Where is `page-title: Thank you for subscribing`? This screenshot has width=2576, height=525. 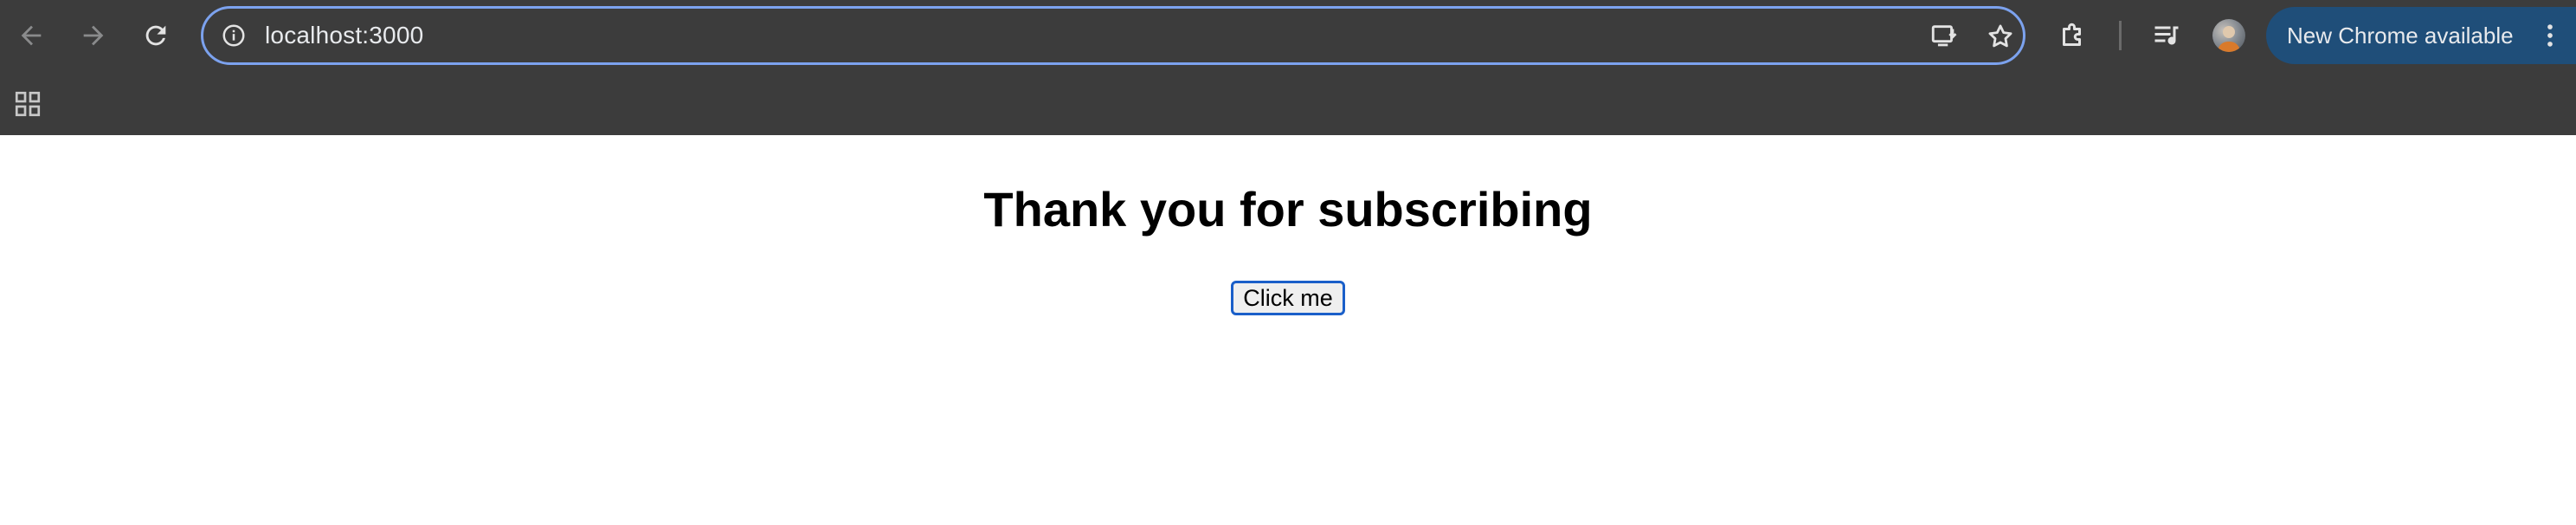
page-title: Thank you for subscribing is located at coordinates (1288, 209).